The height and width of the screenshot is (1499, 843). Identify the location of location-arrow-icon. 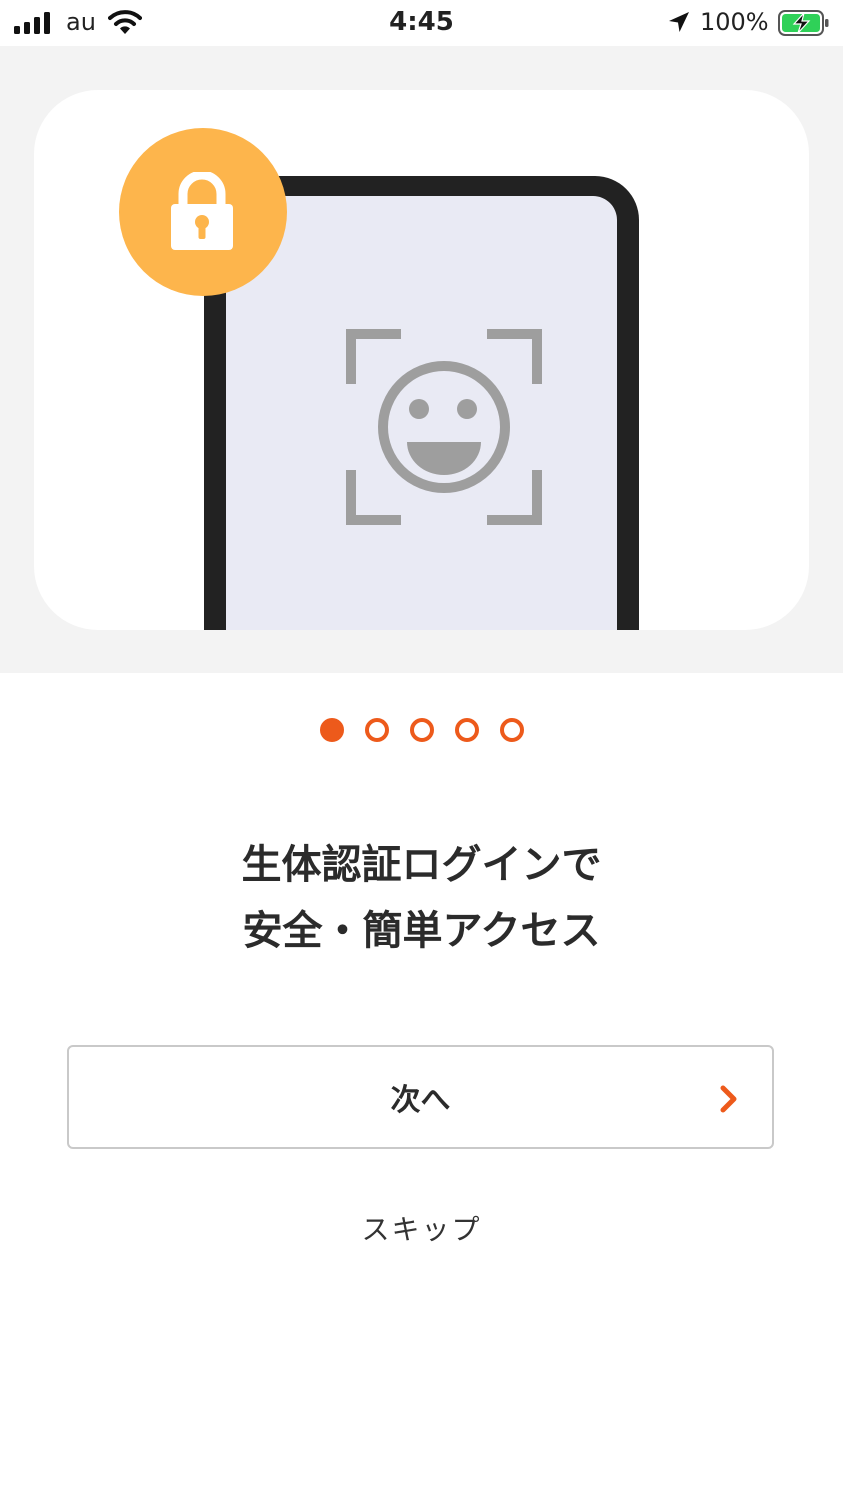
(679, 22).